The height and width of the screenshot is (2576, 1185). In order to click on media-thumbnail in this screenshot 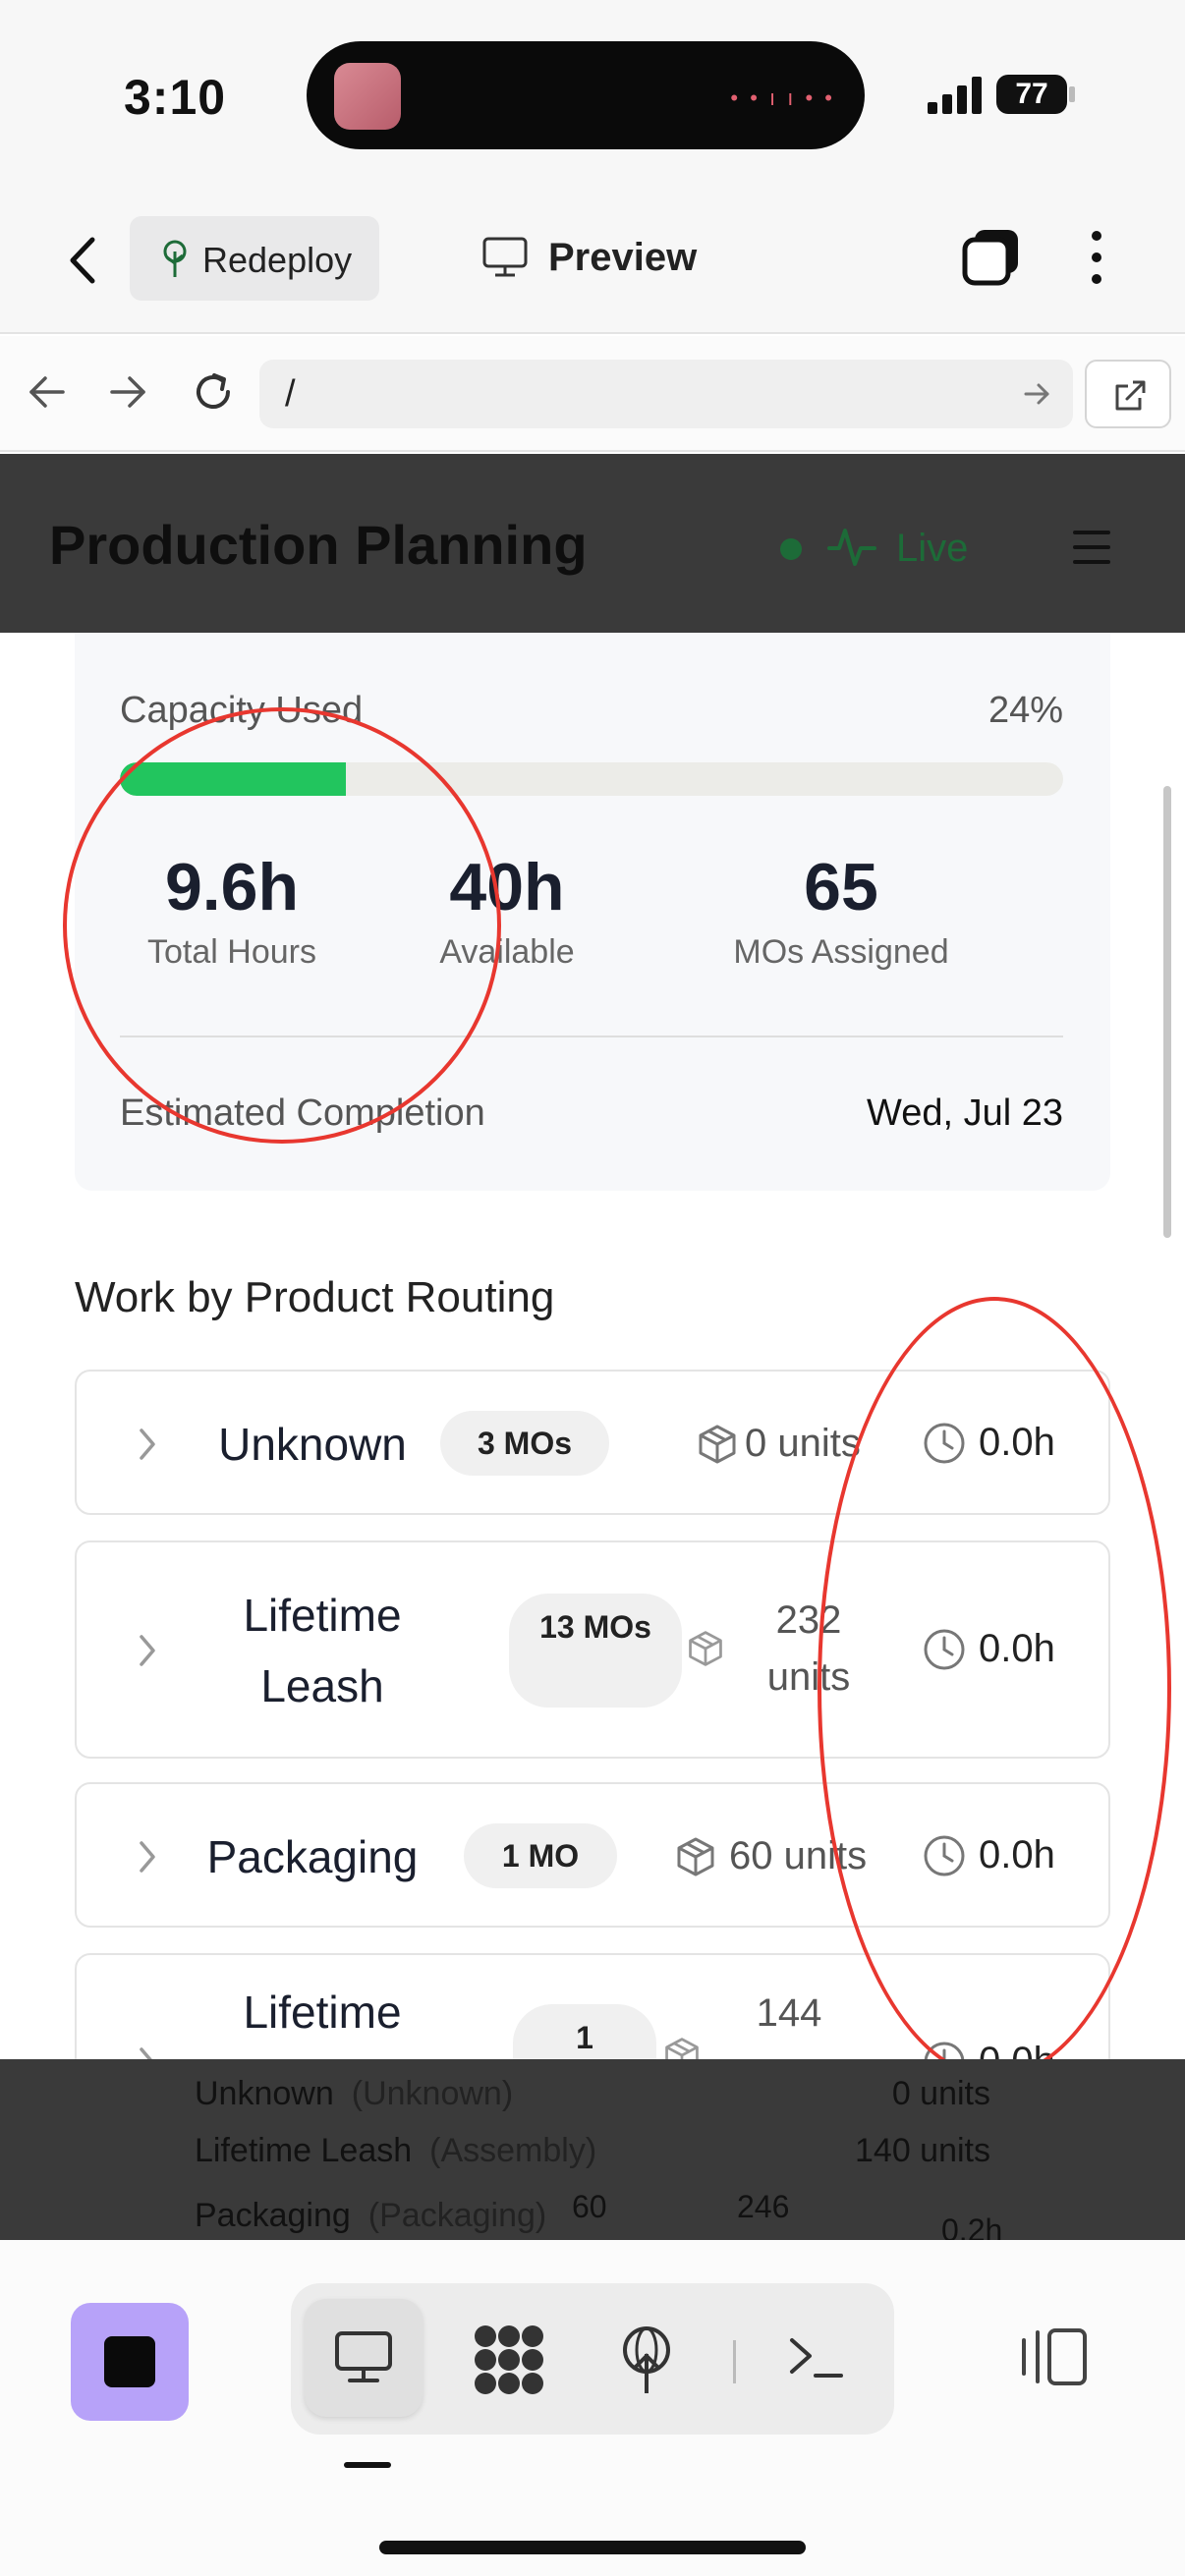, I will do `click(368, 96)`.